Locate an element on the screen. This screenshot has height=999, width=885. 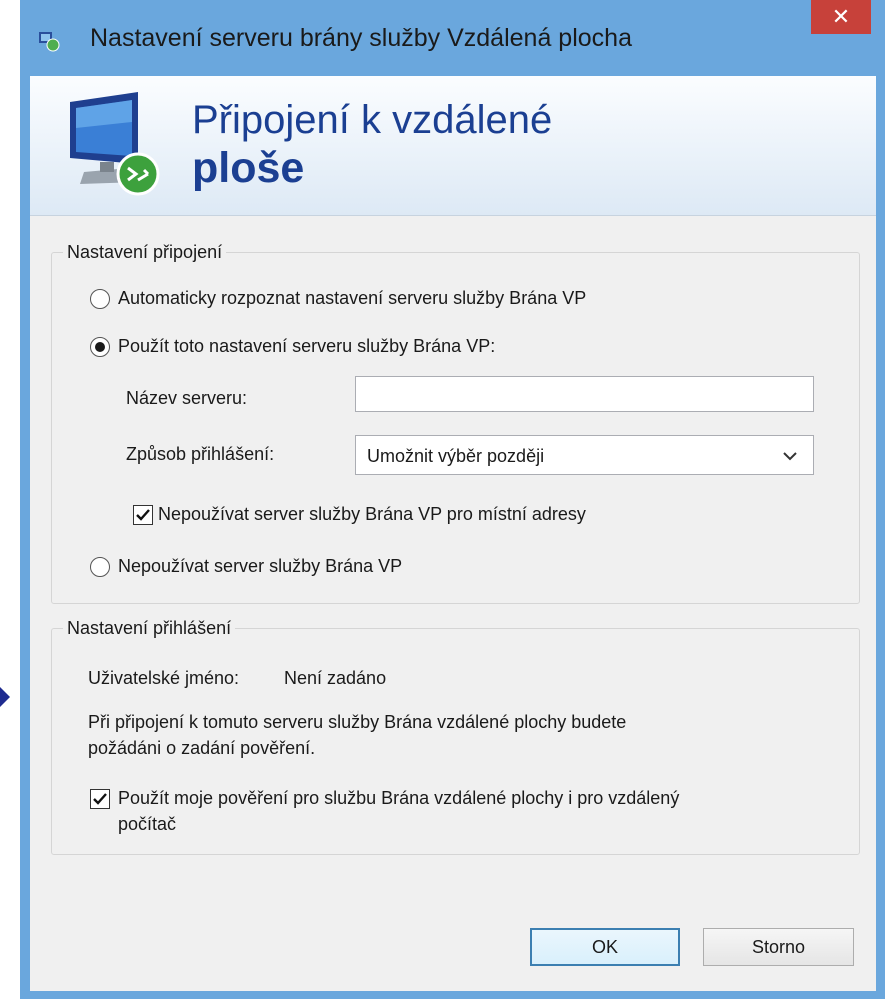
no-gateway-radio is located at coordinates (100, 567).